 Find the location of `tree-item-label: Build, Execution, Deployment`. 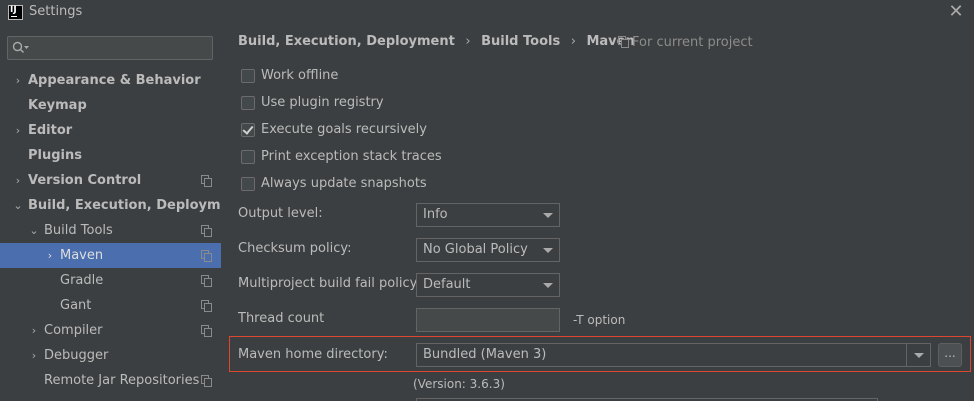

tree-item-label: Build, Execution, Deployment is located at coordinates (124, 205).